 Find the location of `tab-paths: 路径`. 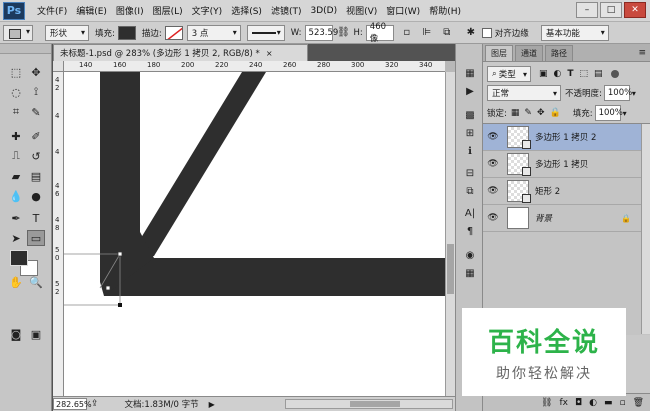

tab-paths: 路径 is located at coordinates (559, 53).